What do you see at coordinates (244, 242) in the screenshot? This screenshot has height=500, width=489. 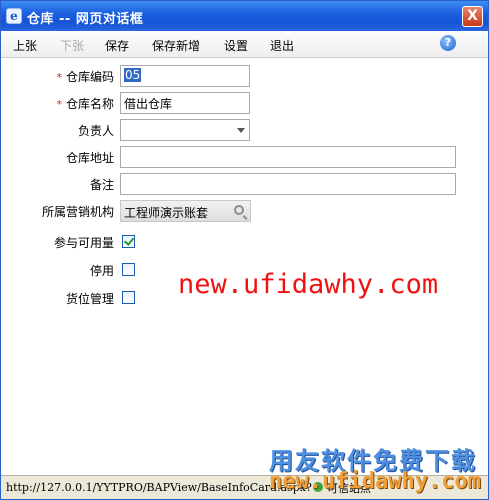 I see `row-available: 参与可用量` at bounding box center [244, 242].